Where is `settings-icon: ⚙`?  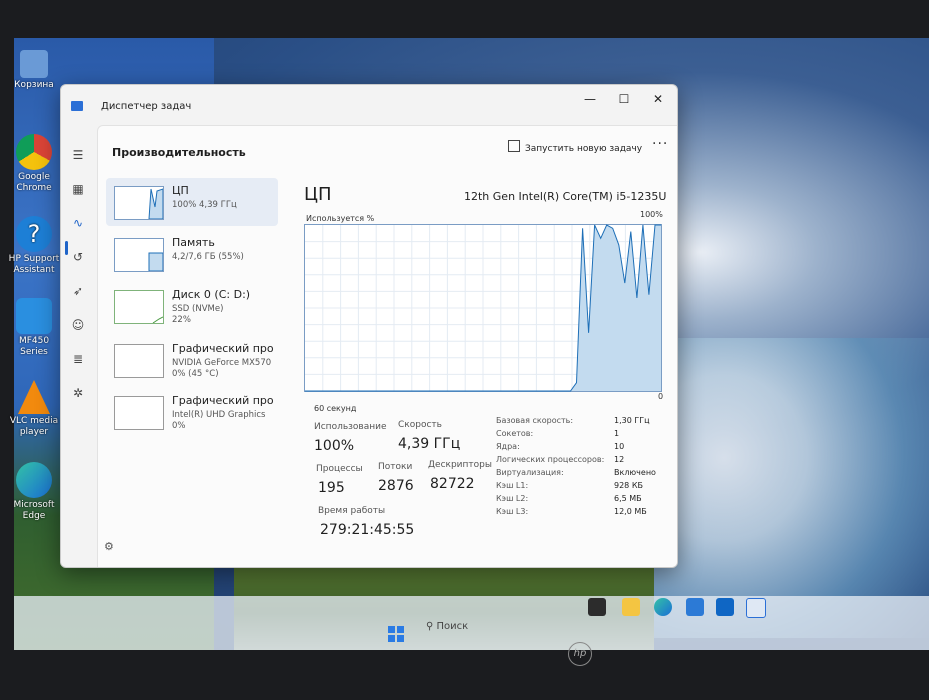
settings-icon: ⚙ is located at coordinates (109, 546).